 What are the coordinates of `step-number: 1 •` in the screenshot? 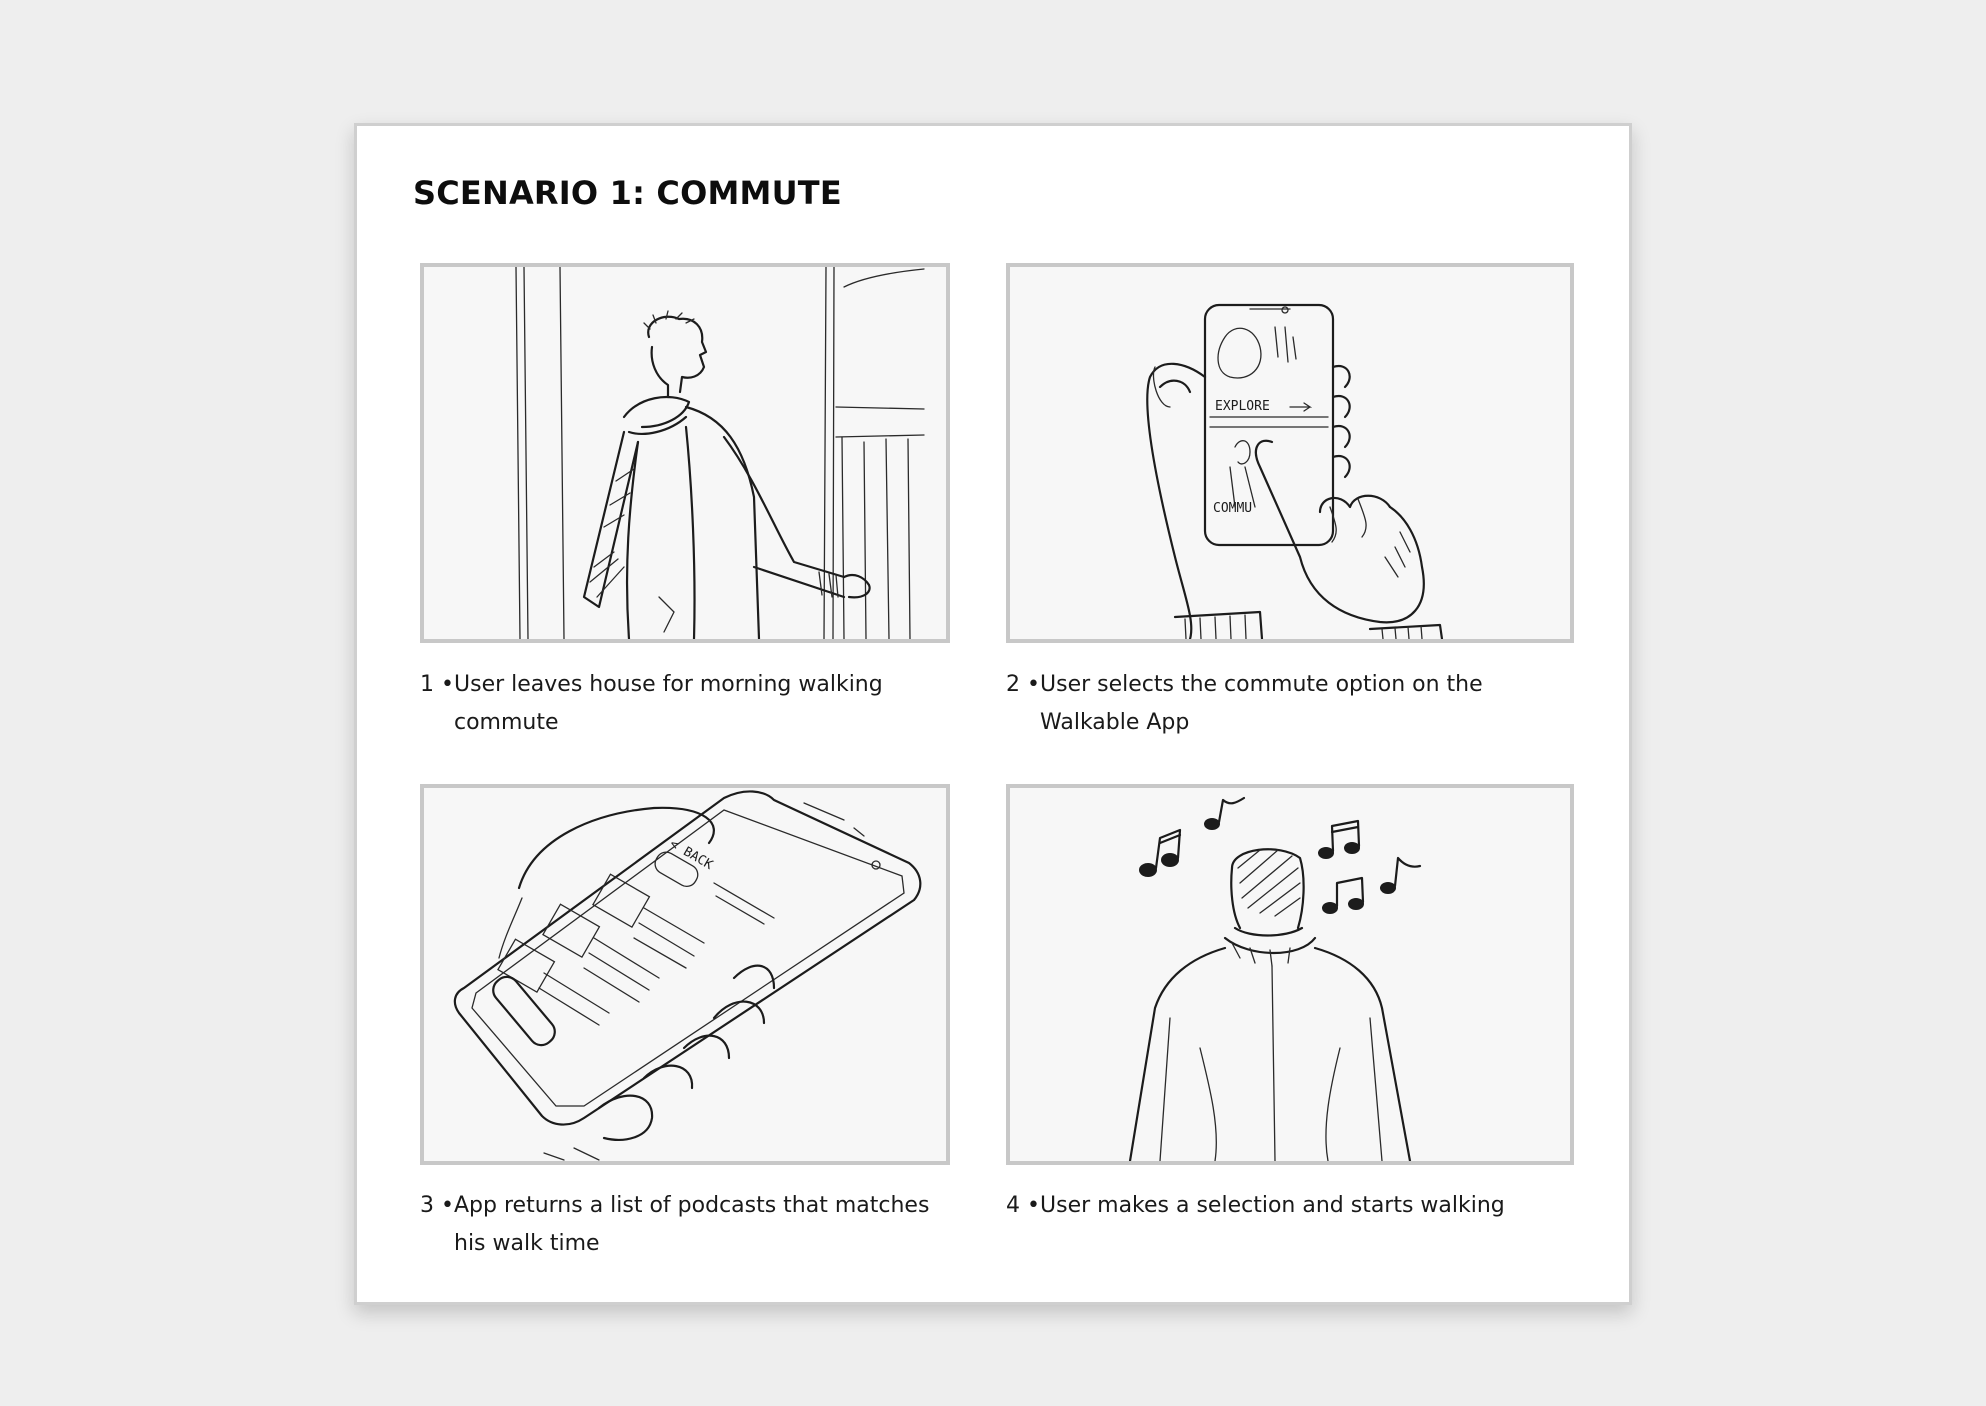 It's located at (437, 684).